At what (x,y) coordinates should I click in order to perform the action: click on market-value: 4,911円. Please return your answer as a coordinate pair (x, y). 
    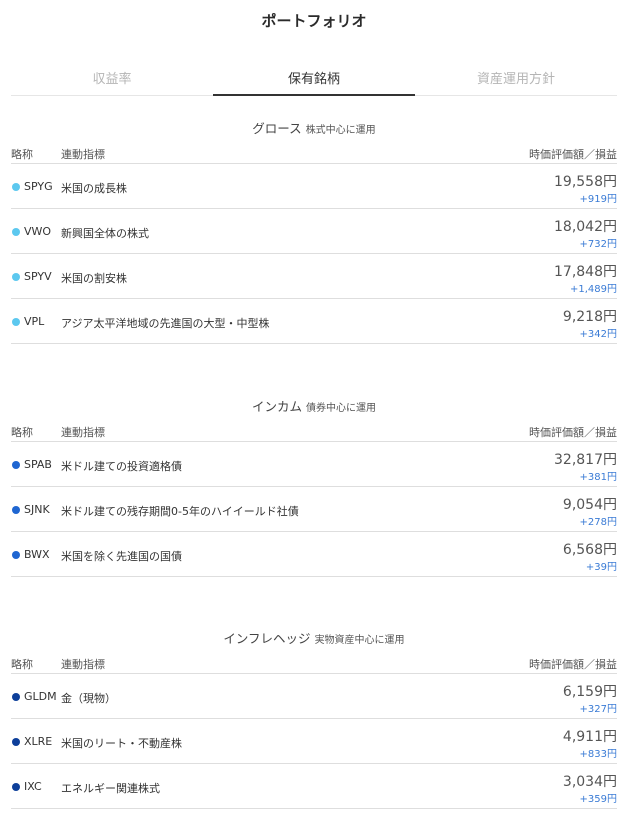
    Looking at the image, I should click on (589, 737).